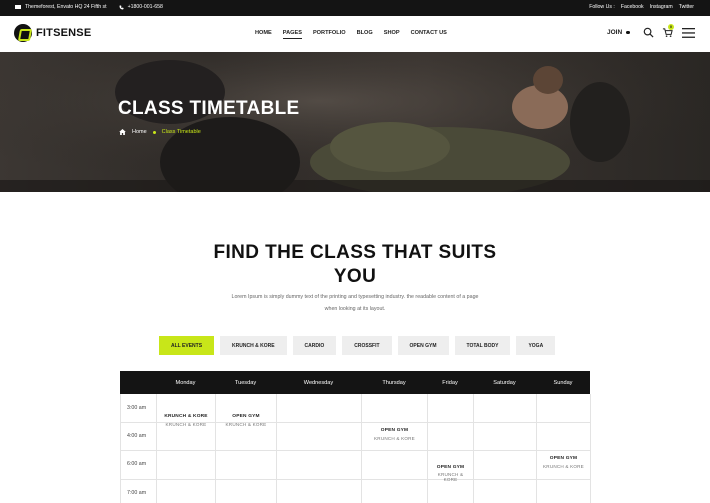  Describe the element at coordinates (186, 416) in the screenshot. I see `event-name: KRUNCH & KORE` at that location.